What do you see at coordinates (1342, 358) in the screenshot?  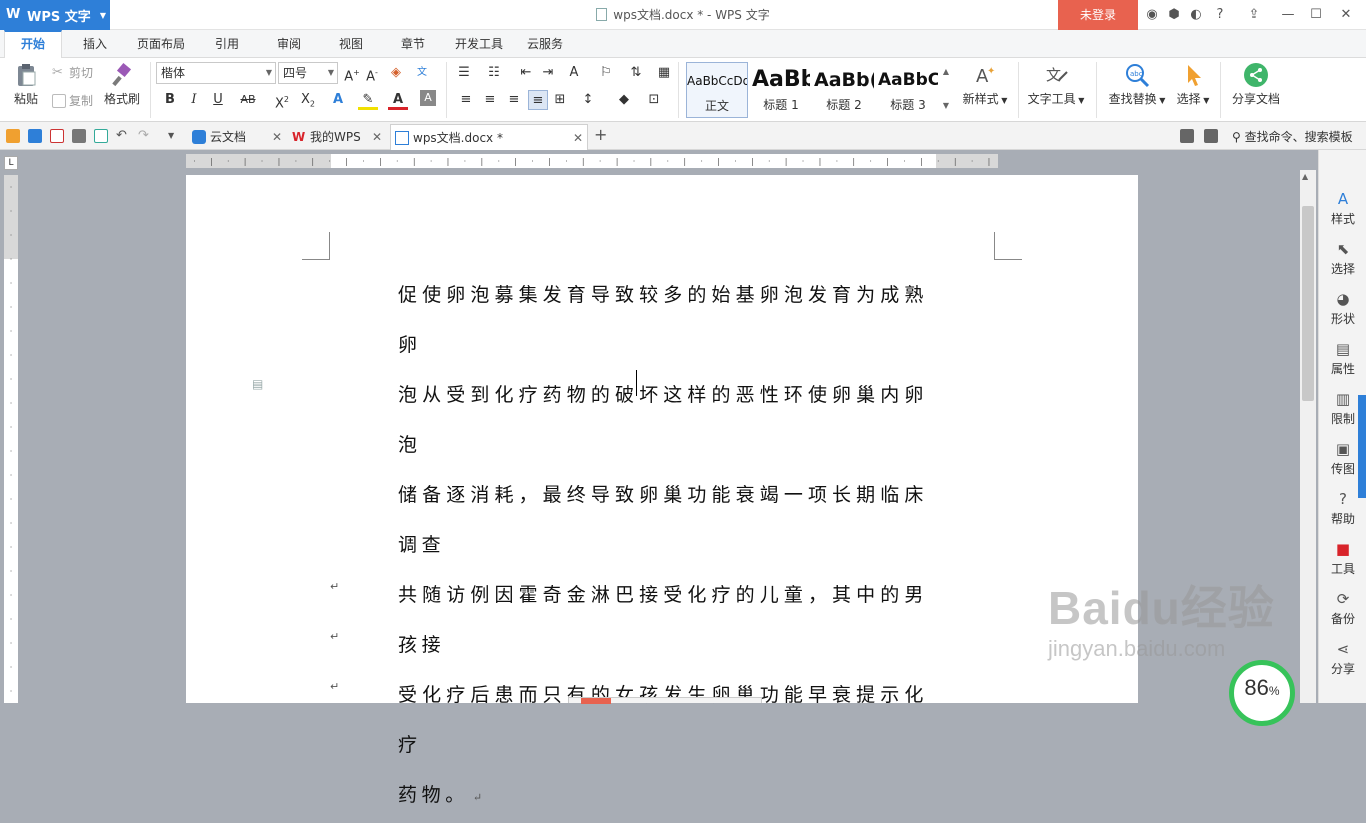 I see `panel-properties: ▤ 属性` at bounding box center [1342, 358].